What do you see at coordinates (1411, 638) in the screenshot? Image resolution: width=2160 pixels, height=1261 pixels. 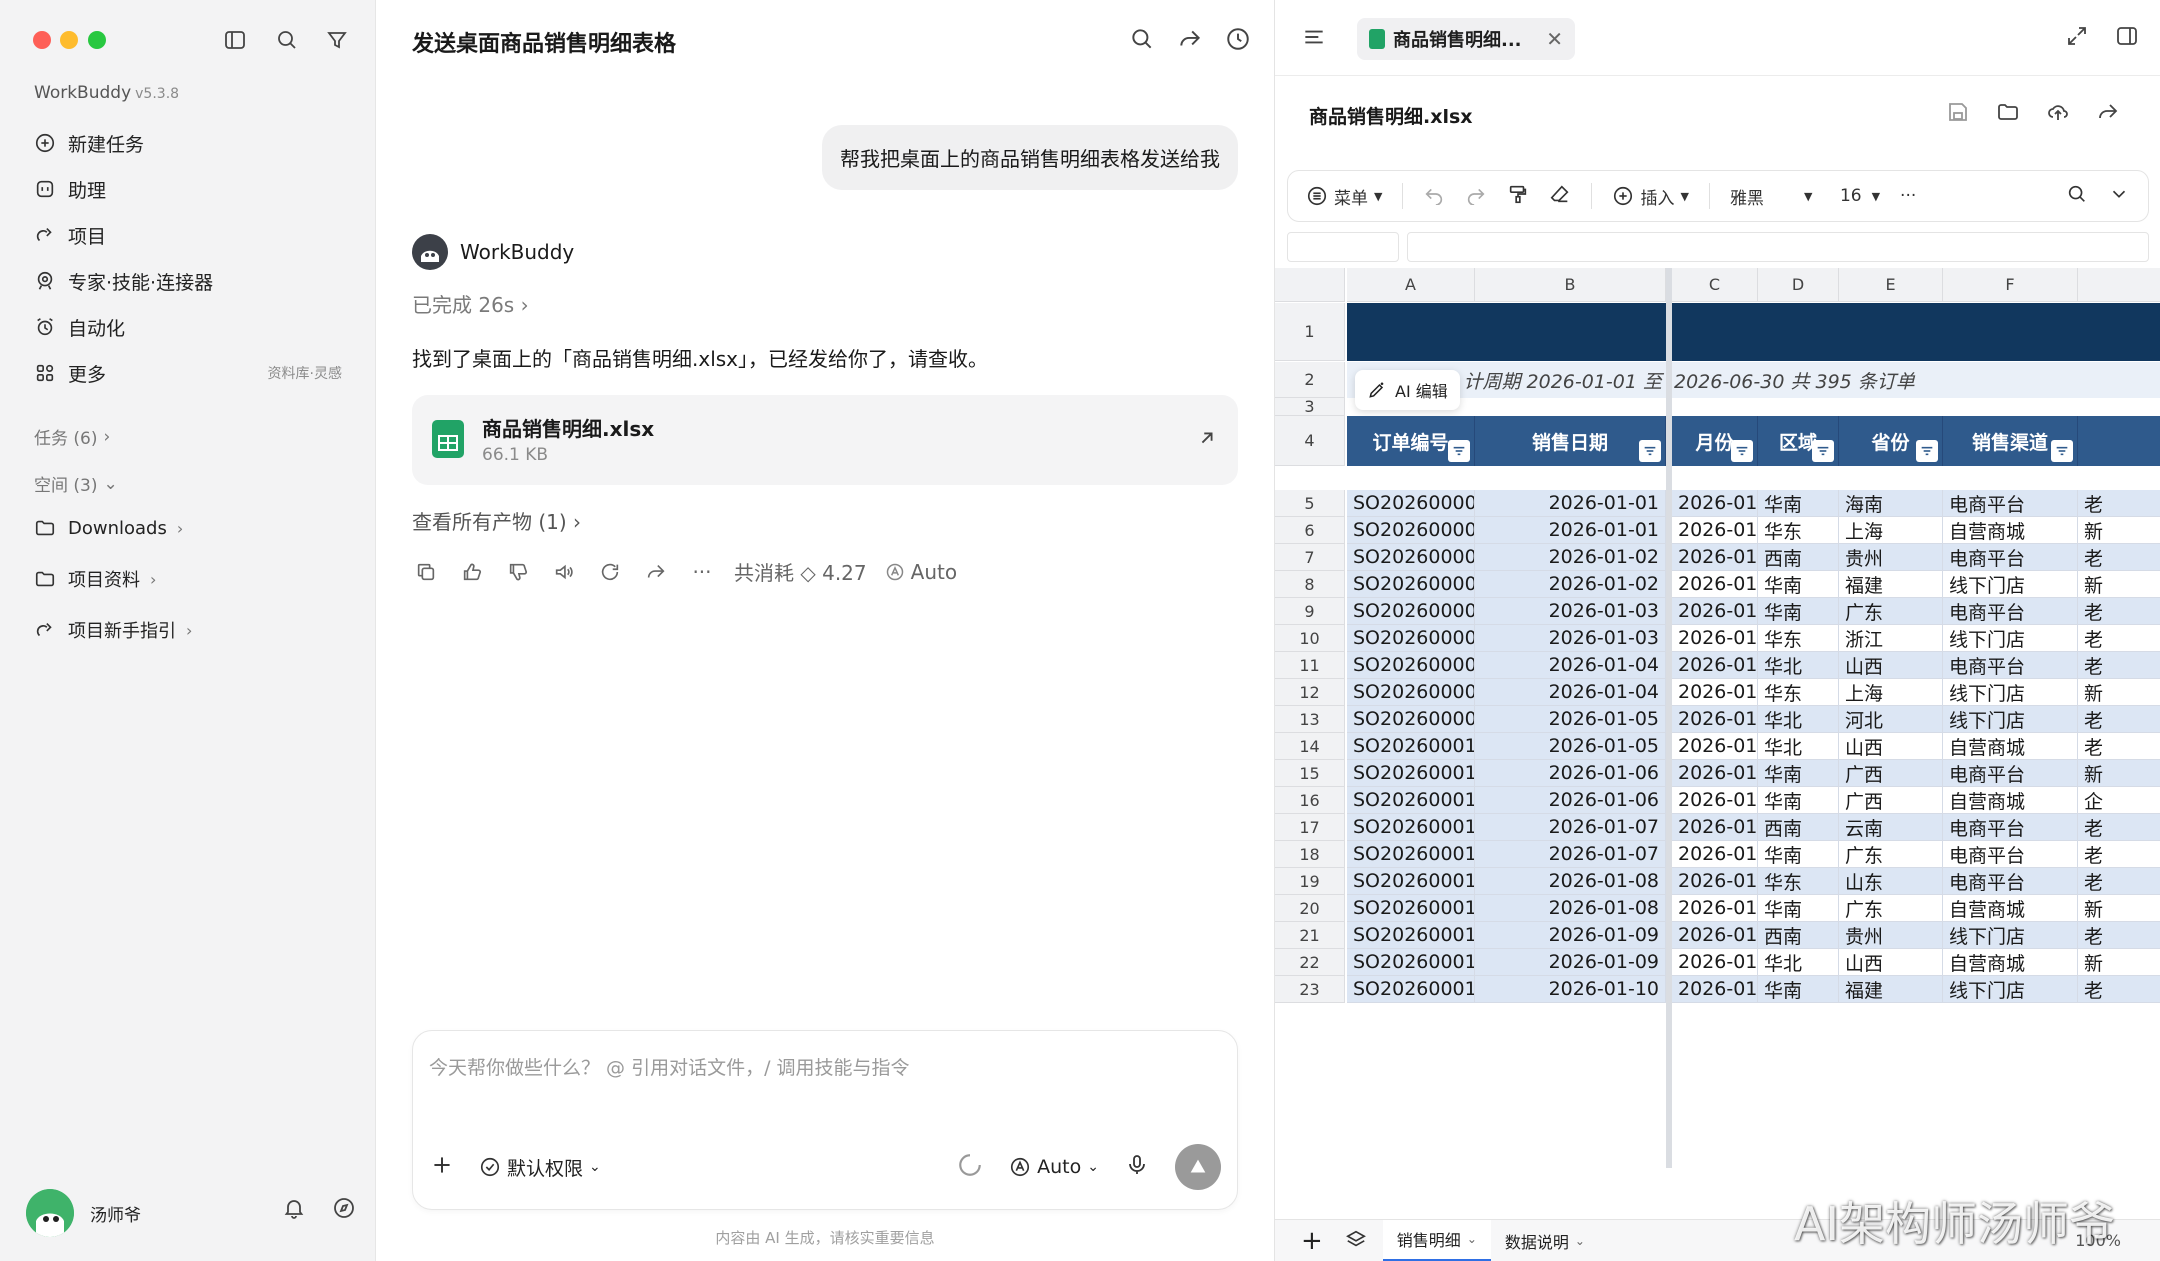 I see `table-cell: SO202600006` at bounding box center [1411, 638].